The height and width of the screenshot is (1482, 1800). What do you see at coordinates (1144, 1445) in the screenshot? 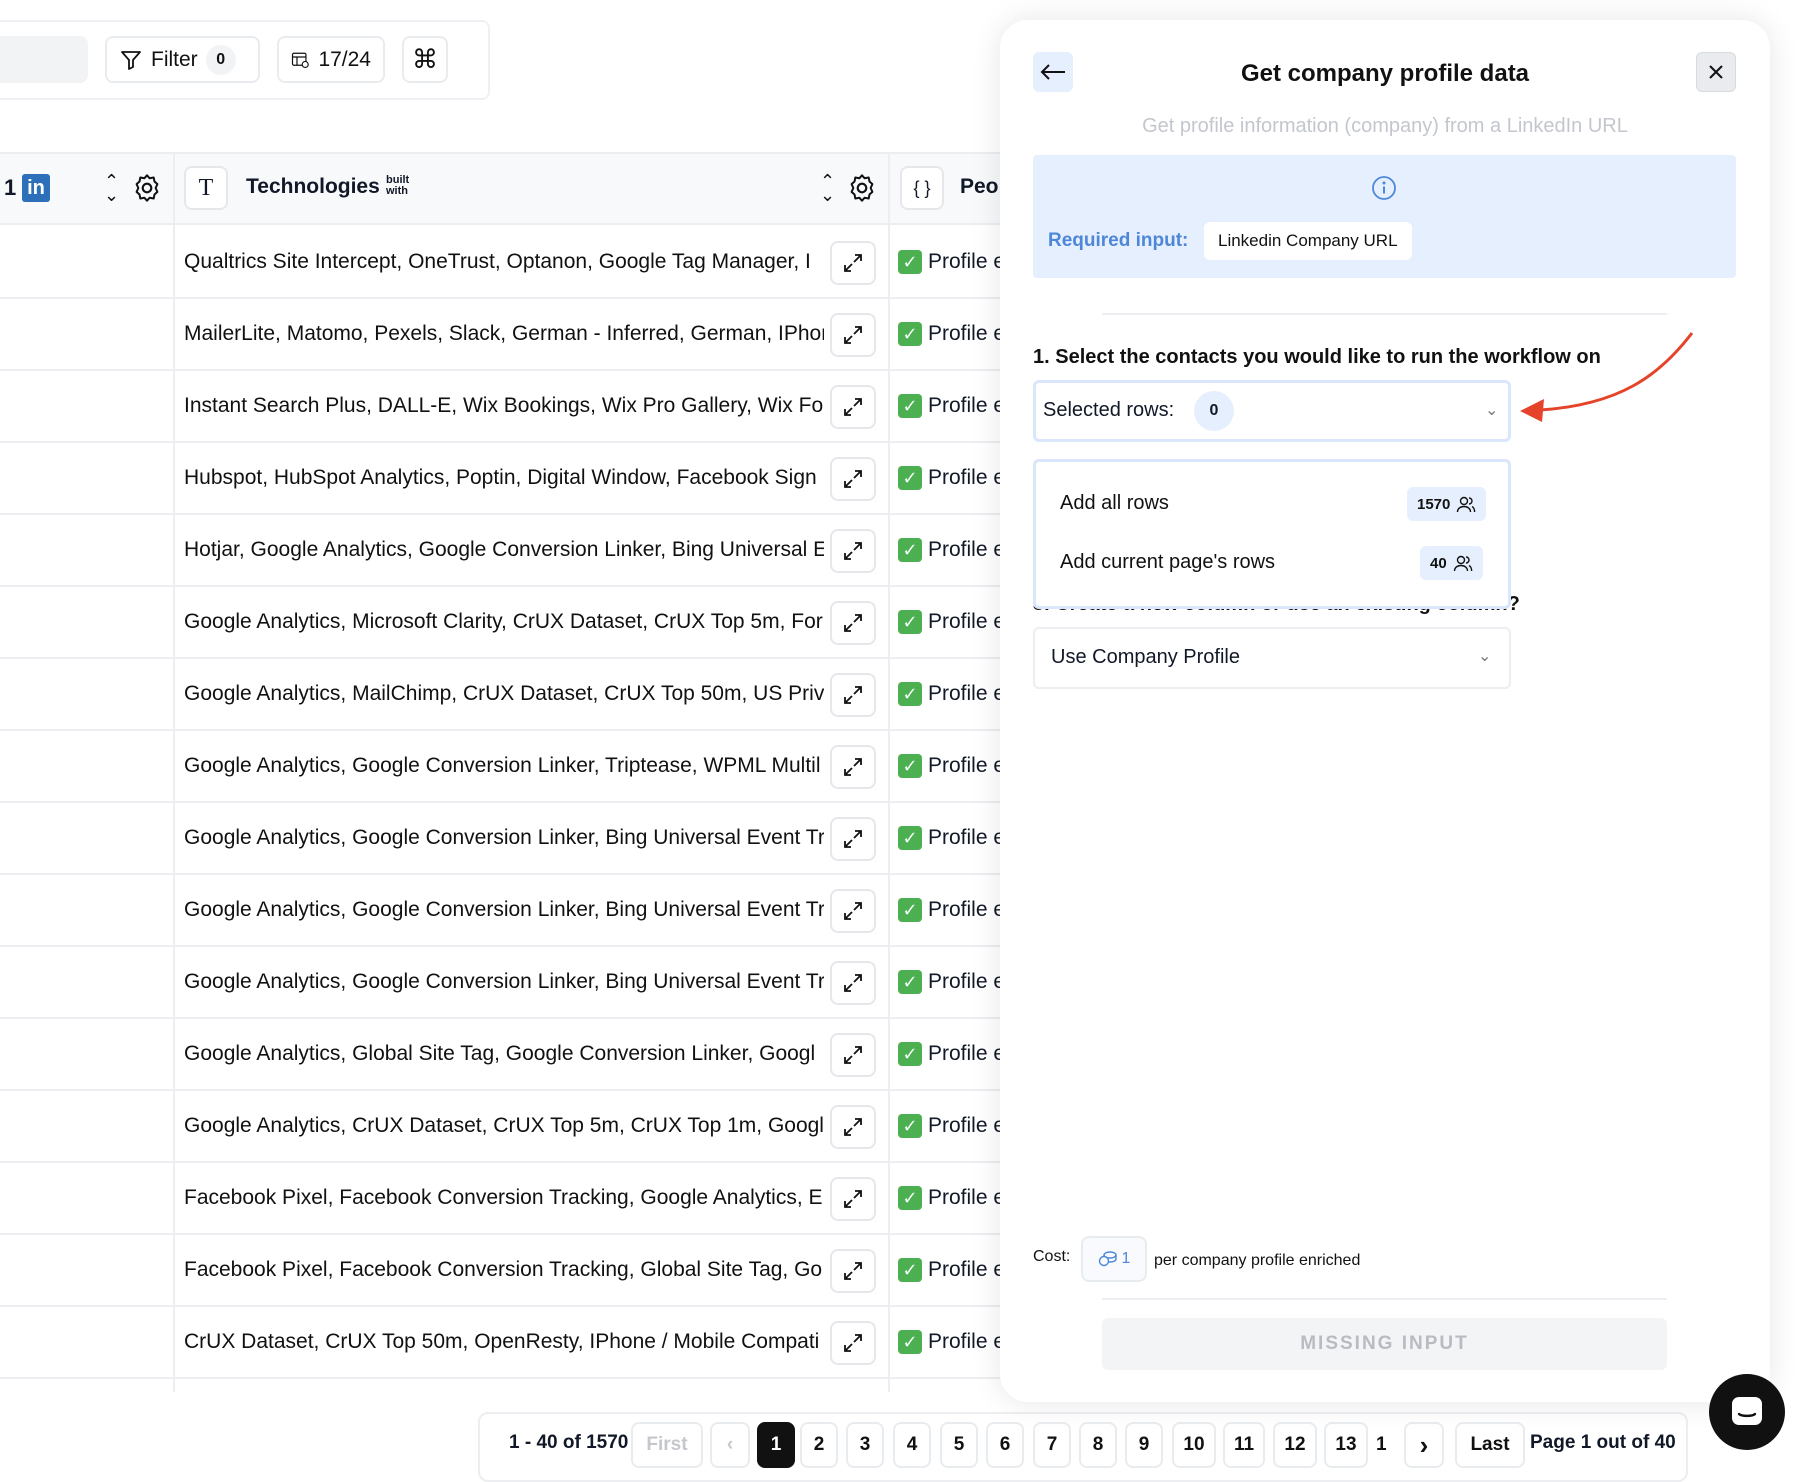
I see `page-button: 9` at bounding box center [1144, 1445].